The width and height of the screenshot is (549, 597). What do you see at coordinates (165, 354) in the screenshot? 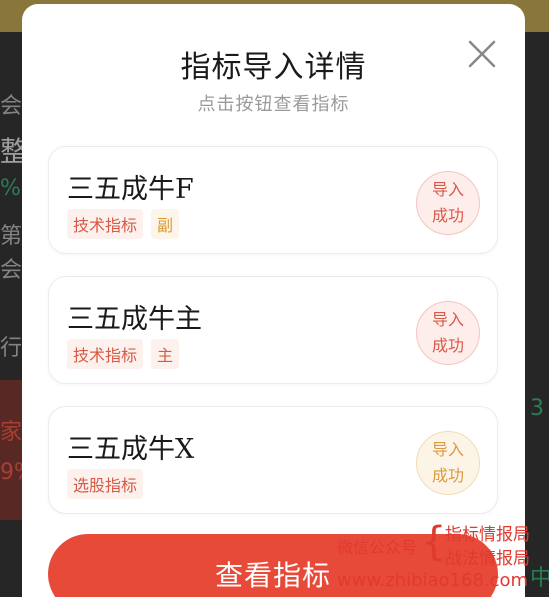
I see `tag-main: 主` at bounding box center [165, 354].